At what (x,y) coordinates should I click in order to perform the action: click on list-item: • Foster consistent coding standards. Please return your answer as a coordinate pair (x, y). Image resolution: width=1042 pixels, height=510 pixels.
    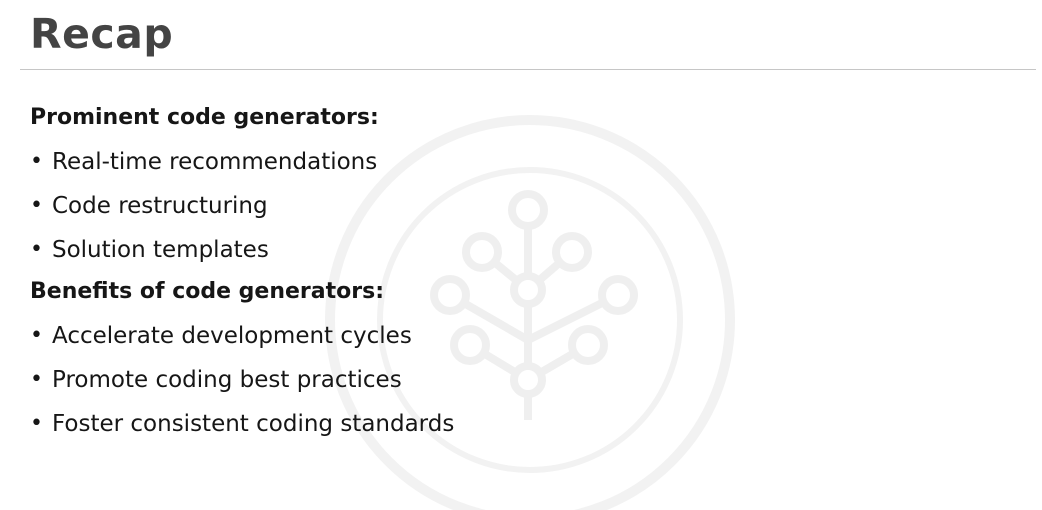
    Looking at the image, I should click on (380, 426).